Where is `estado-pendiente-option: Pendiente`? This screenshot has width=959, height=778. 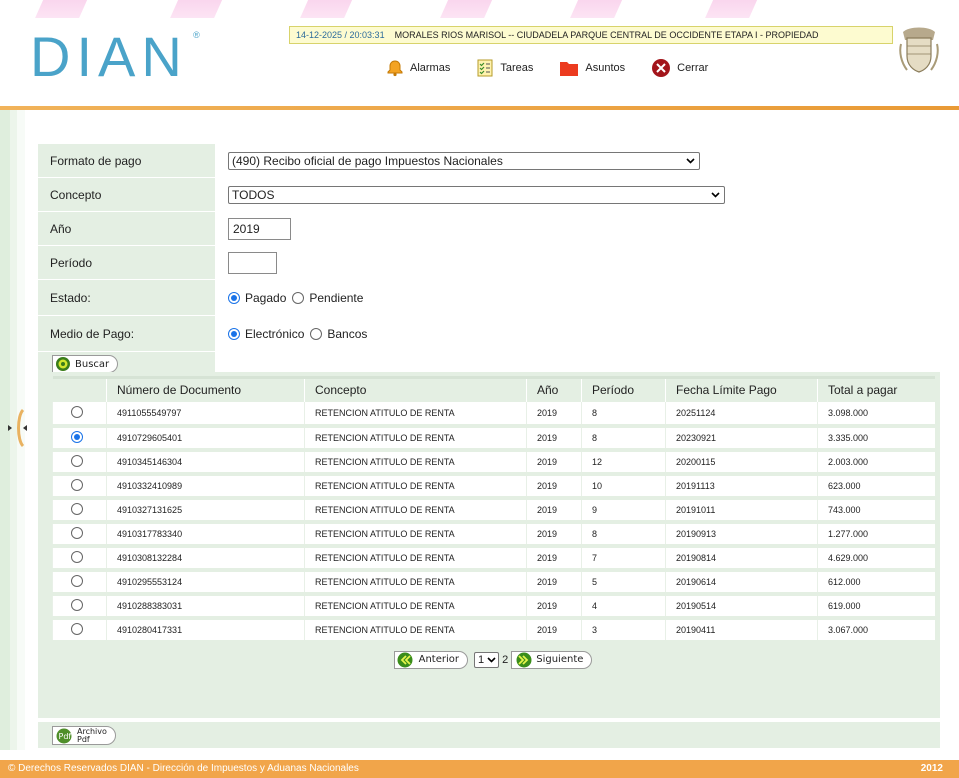 estado-pendiente-option: Pendiente is located at coordinates (327, 298).